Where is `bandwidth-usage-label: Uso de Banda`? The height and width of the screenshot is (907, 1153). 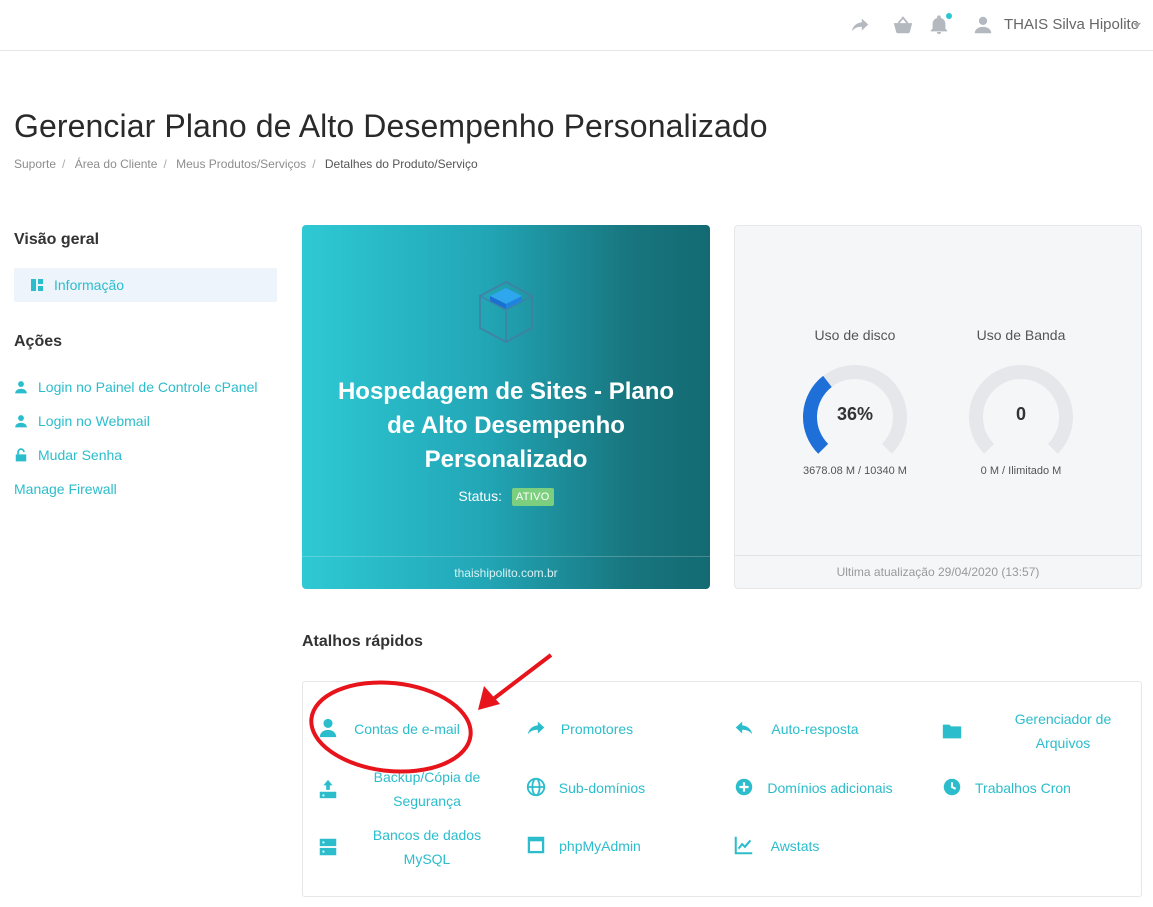 bandwidth-usage-label: Uso de Banda is located at coordinates (1021, 335).